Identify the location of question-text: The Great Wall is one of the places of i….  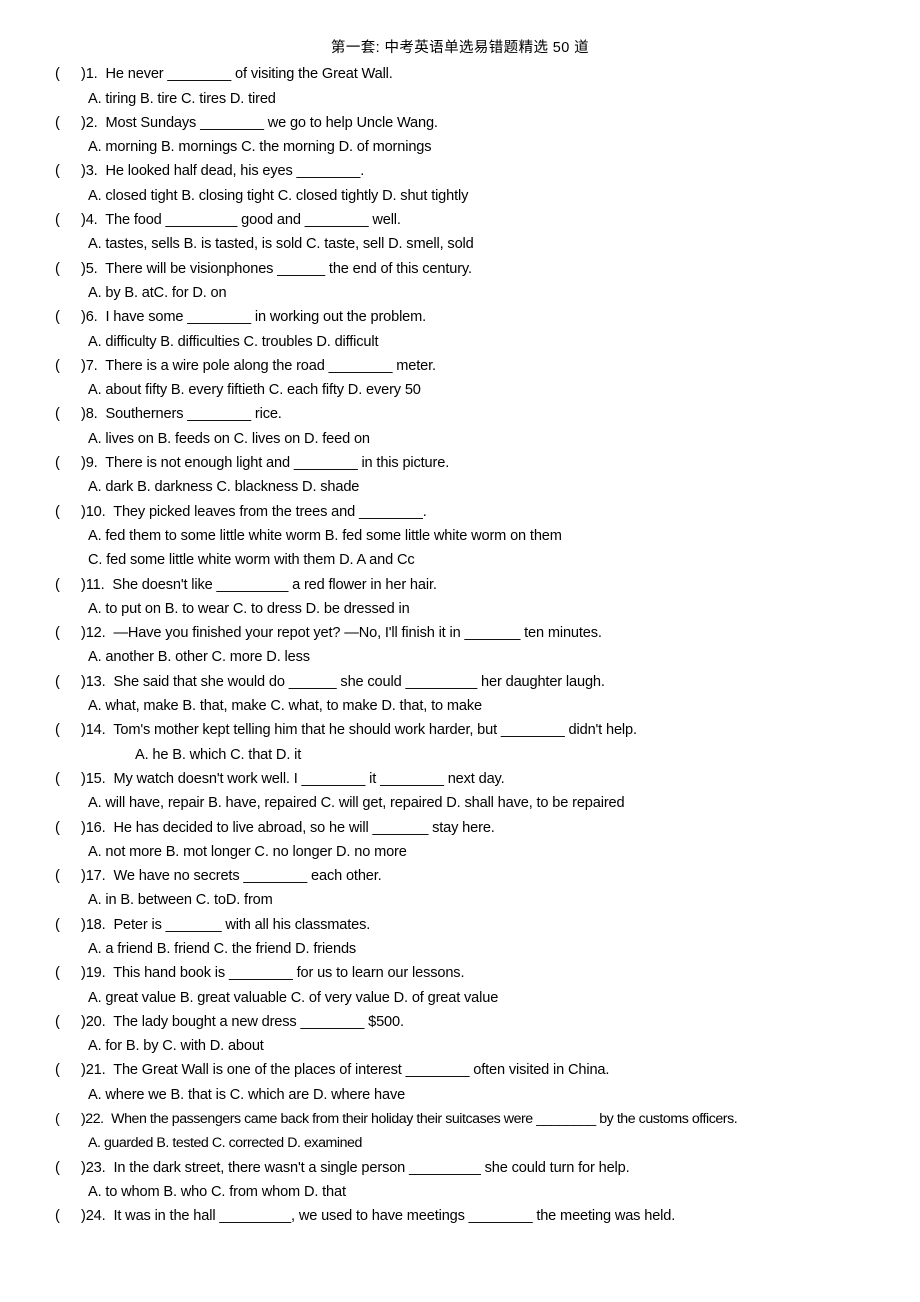
(359, 1070).